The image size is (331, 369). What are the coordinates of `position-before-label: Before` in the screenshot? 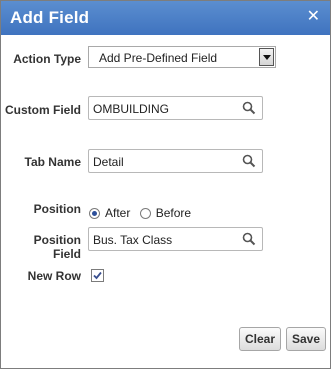 It's located at (173, 213).